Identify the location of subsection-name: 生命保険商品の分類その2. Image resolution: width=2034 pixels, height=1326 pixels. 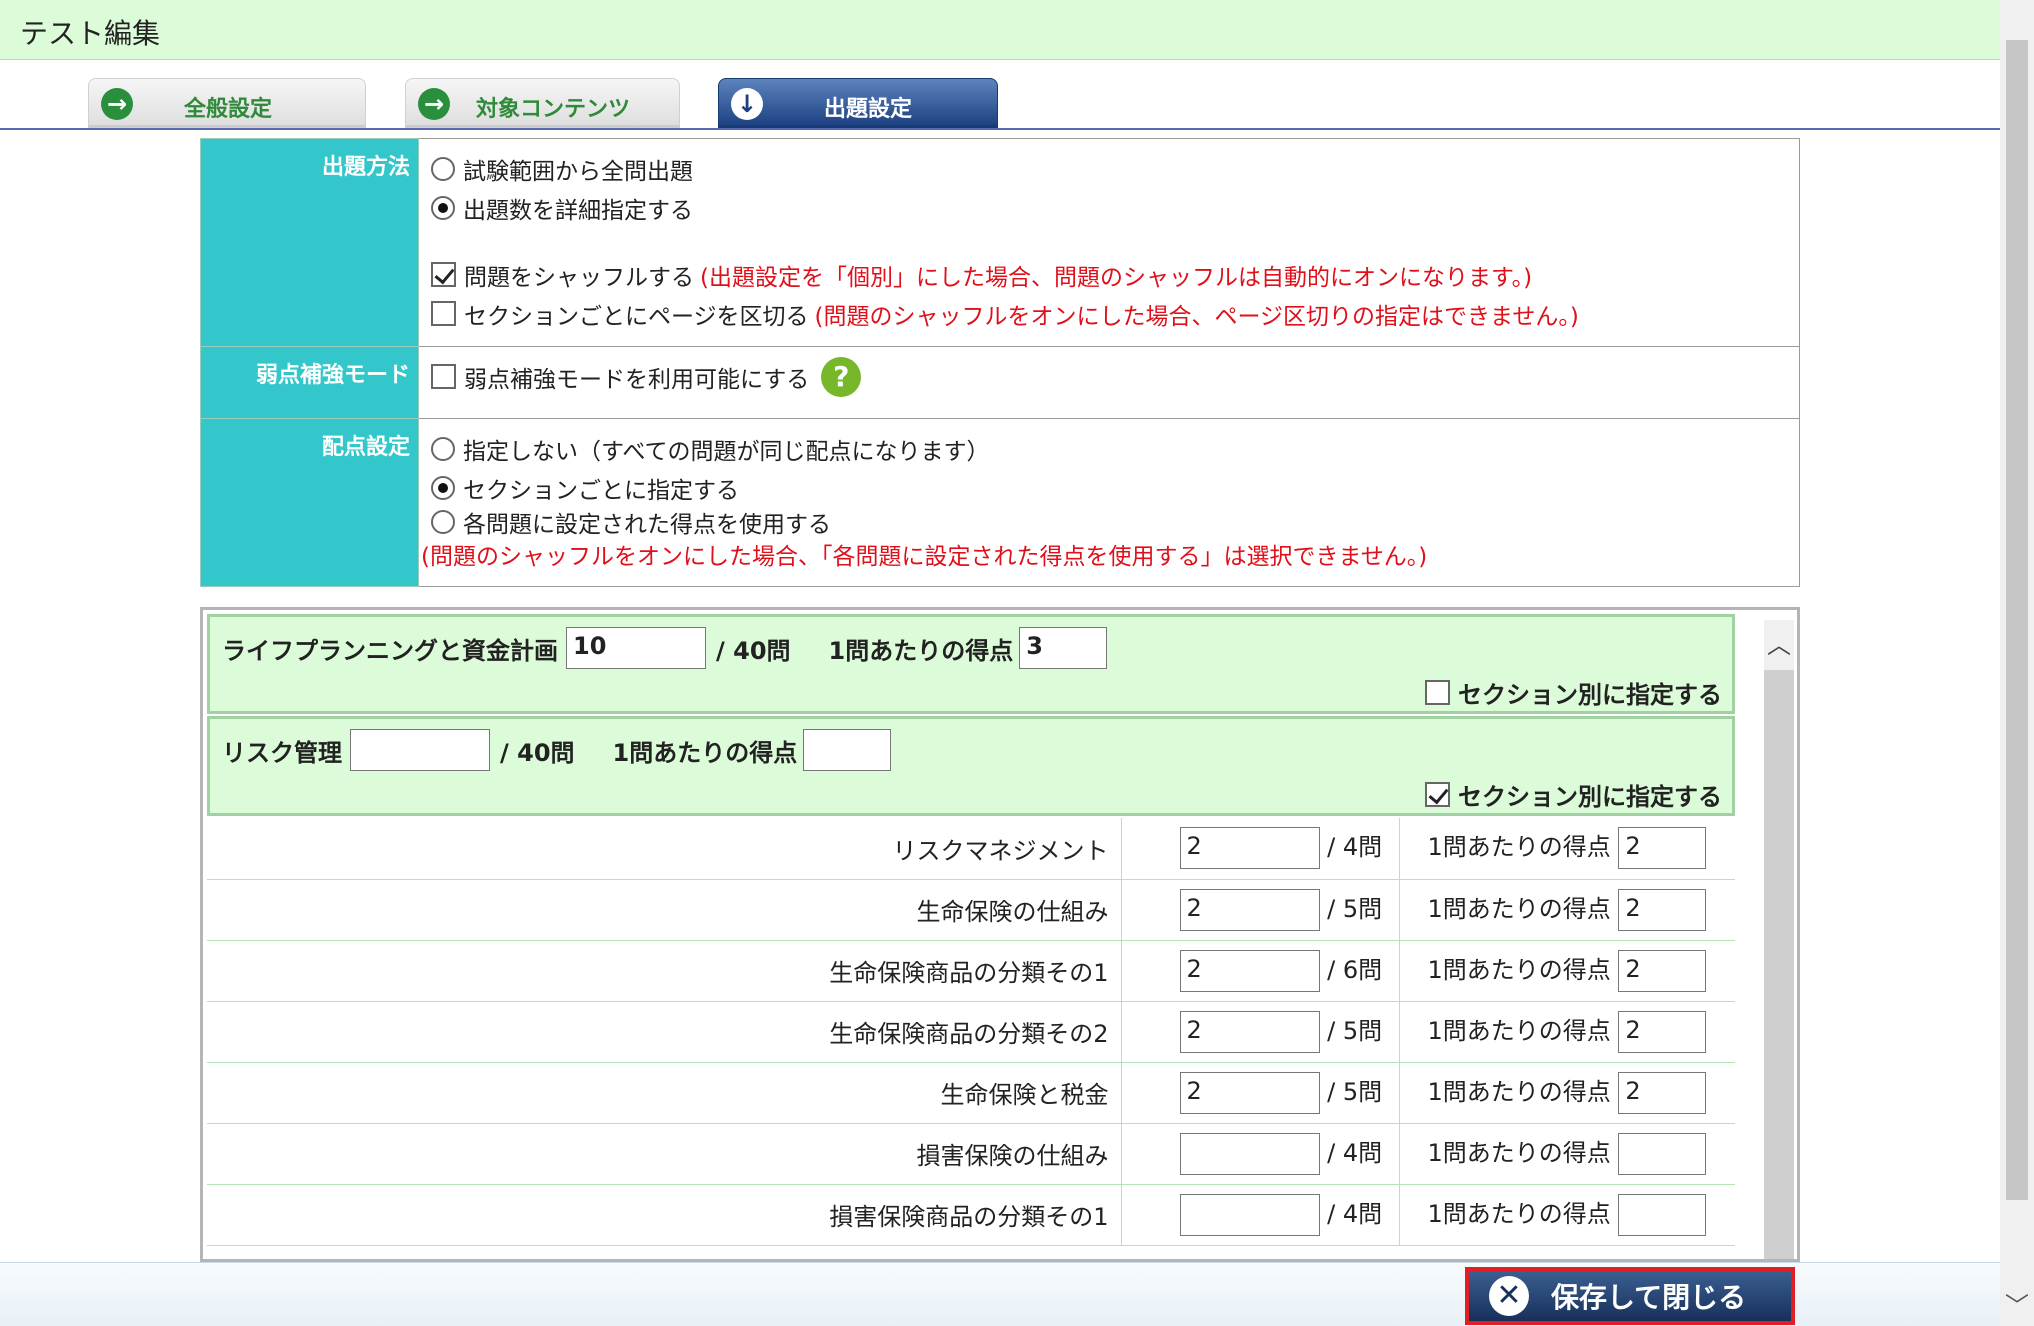
(664, 1032).